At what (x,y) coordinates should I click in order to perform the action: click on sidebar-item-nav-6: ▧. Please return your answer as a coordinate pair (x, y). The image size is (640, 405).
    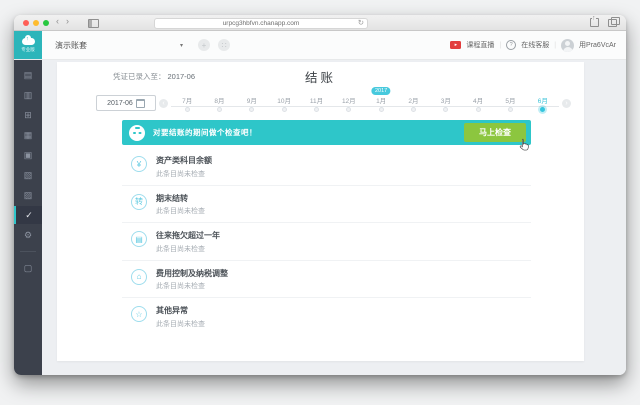
    Looking at the image, I should click on (28, 175).